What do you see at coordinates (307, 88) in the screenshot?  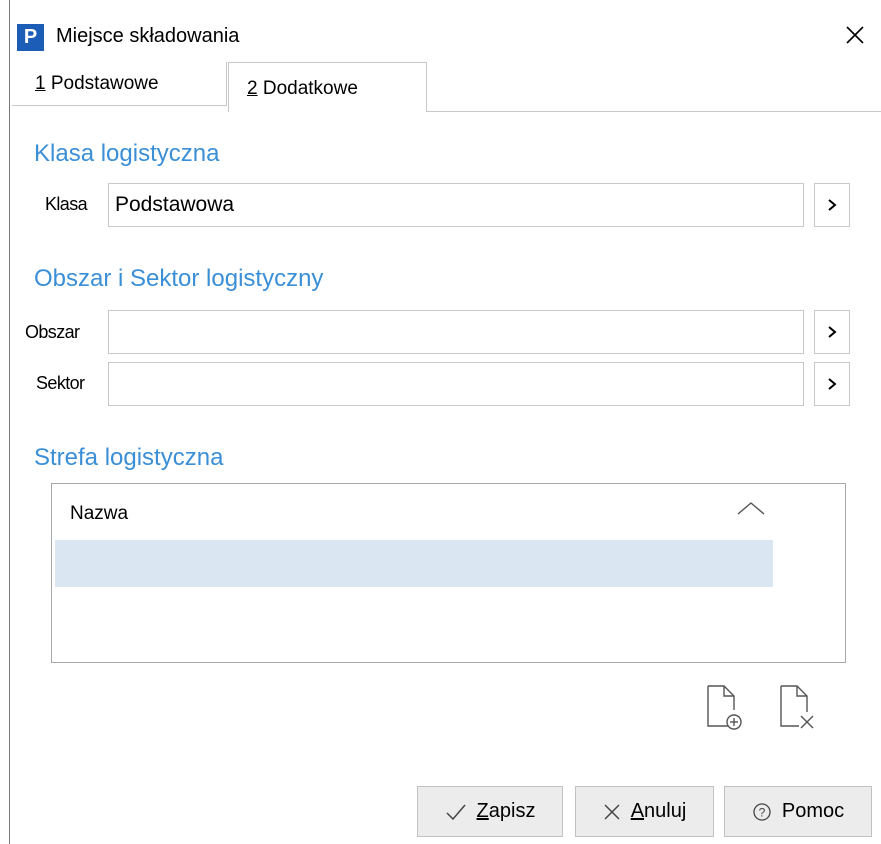 I see `tab-label: Dodatkowe` at bounding box center [307, 88].